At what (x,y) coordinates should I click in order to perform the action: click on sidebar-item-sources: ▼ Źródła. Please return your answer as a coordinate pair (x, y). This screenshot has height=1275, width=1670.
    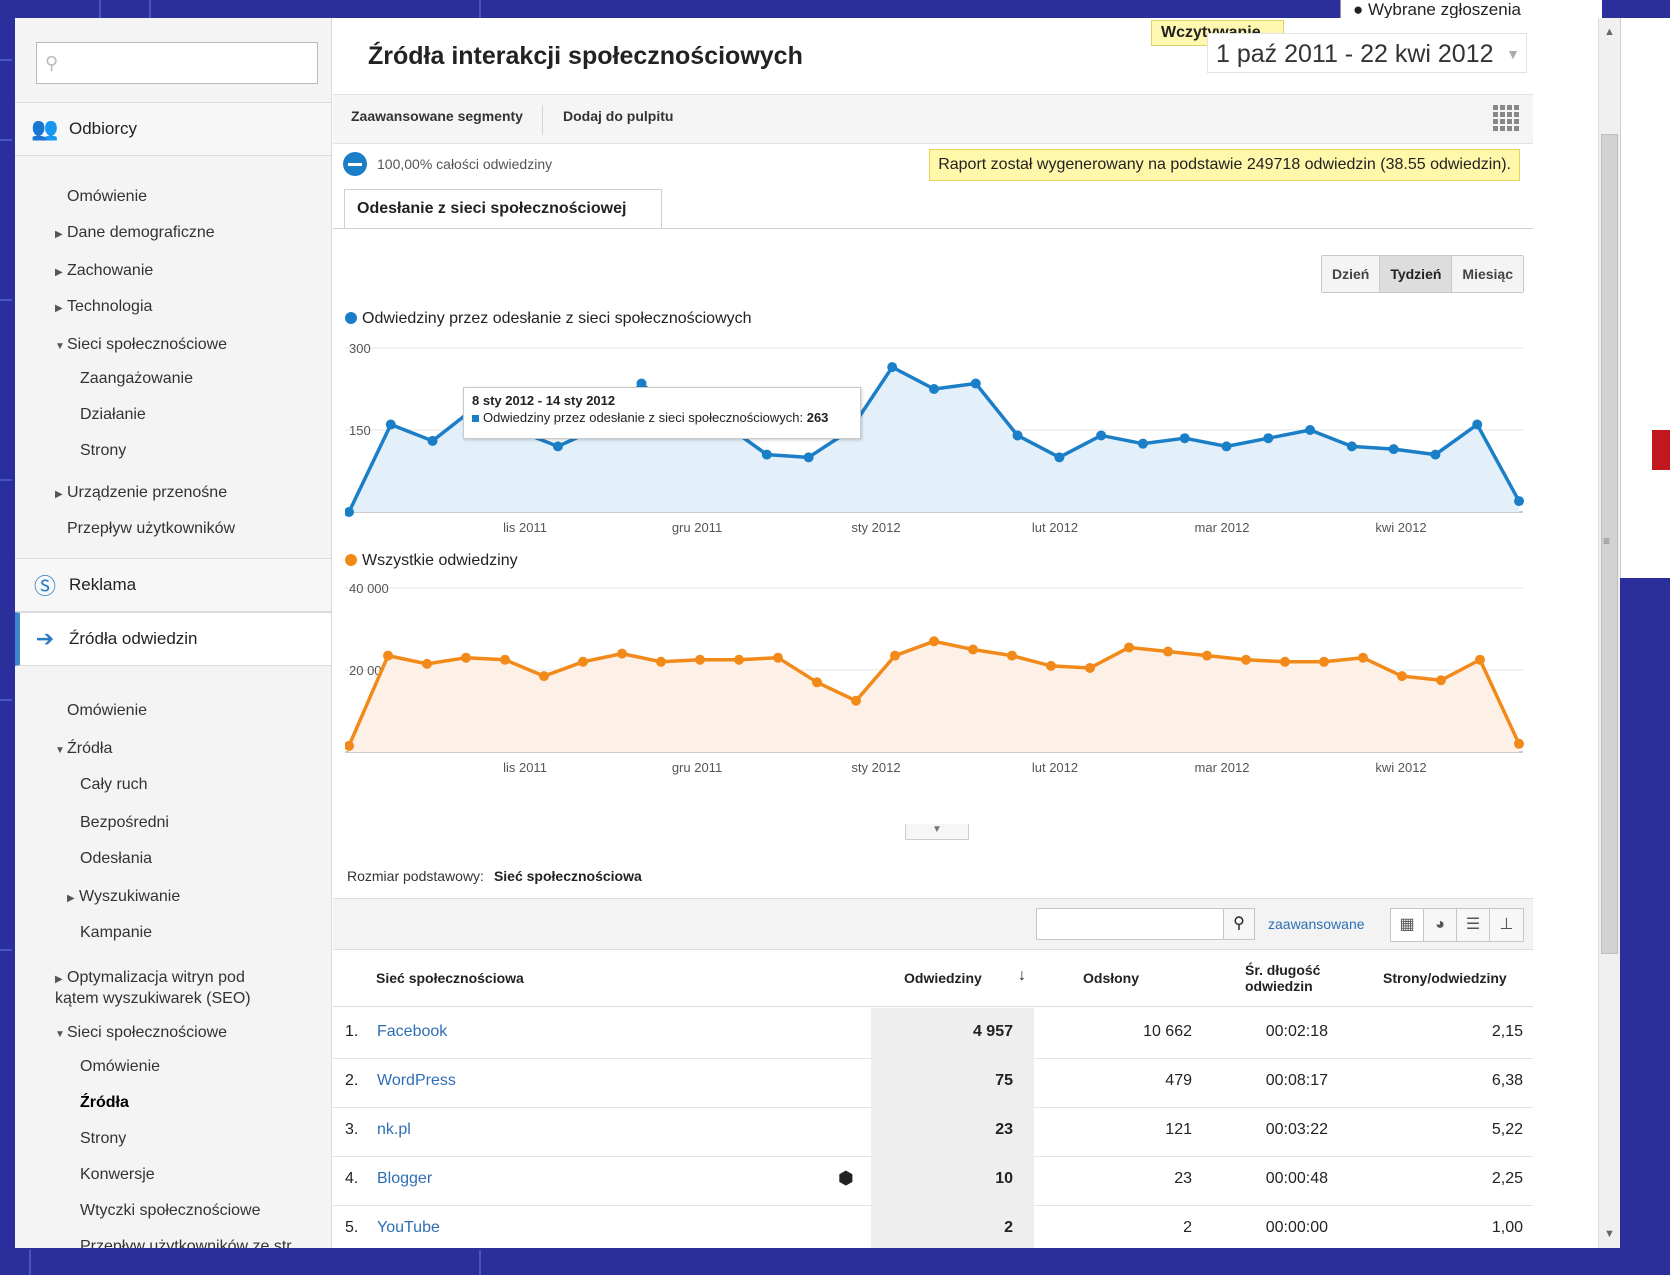
    Looking at the image, I should click on (83, 749).